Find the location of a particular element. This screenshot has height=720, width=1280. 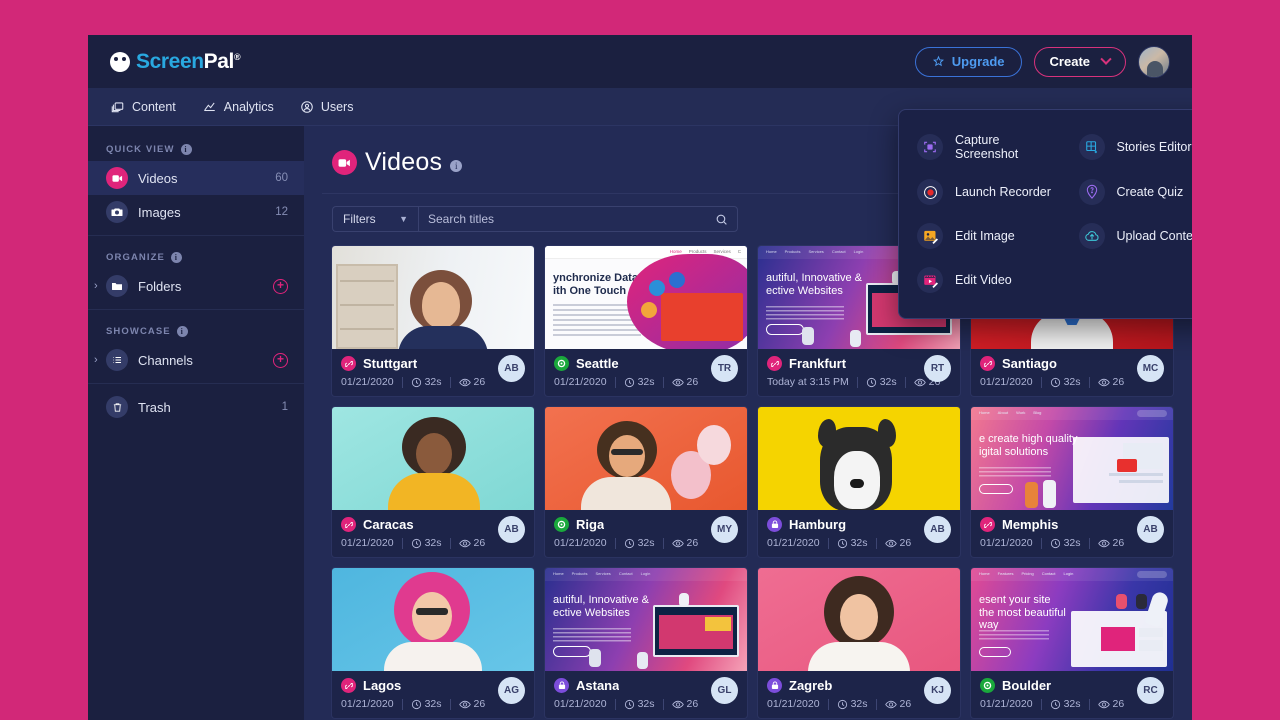

video-card: Caracas 01/21/2020 32s 26 AB is located at coordinates (433, 482).